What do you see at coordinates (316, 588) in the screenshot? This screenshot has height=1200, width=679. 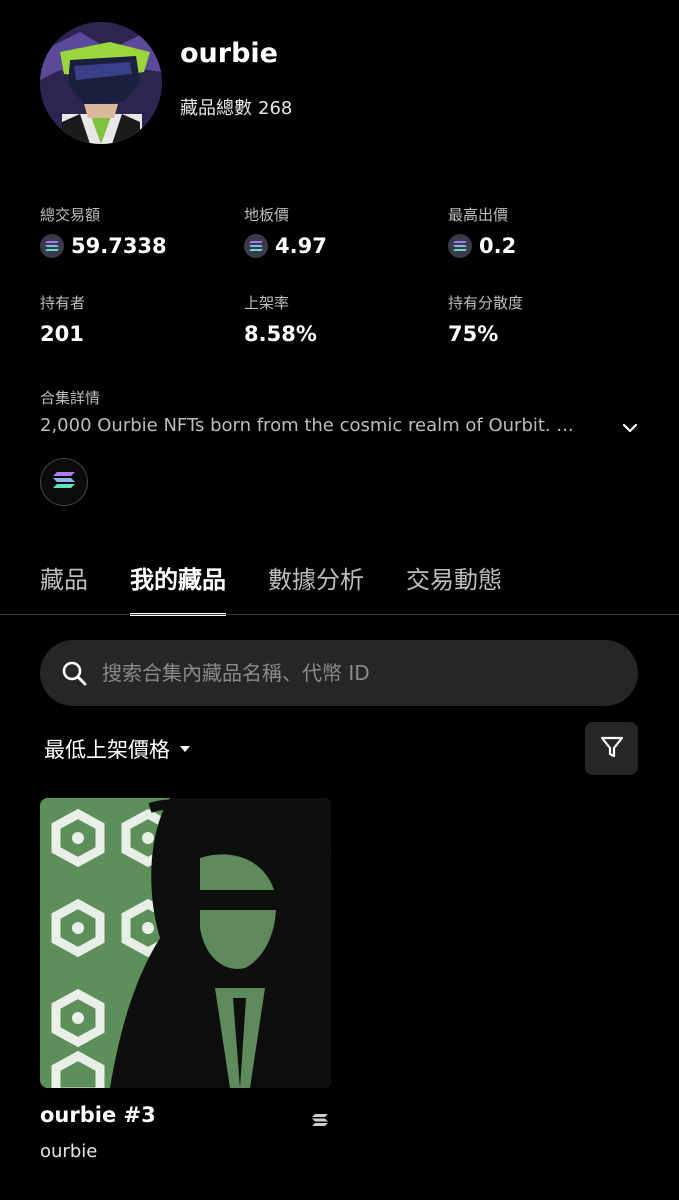 I see `tab-analytics: 數據分析` at bounding box center [316, 588].